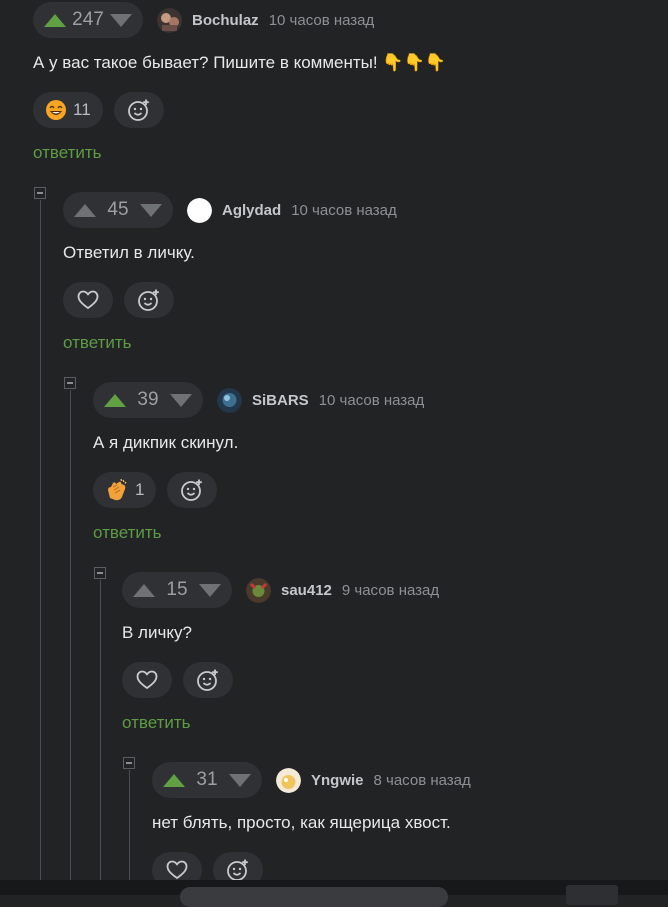  I want to click on comment-header: 39 SiBARS 10 часов назад, so click(258, 400).